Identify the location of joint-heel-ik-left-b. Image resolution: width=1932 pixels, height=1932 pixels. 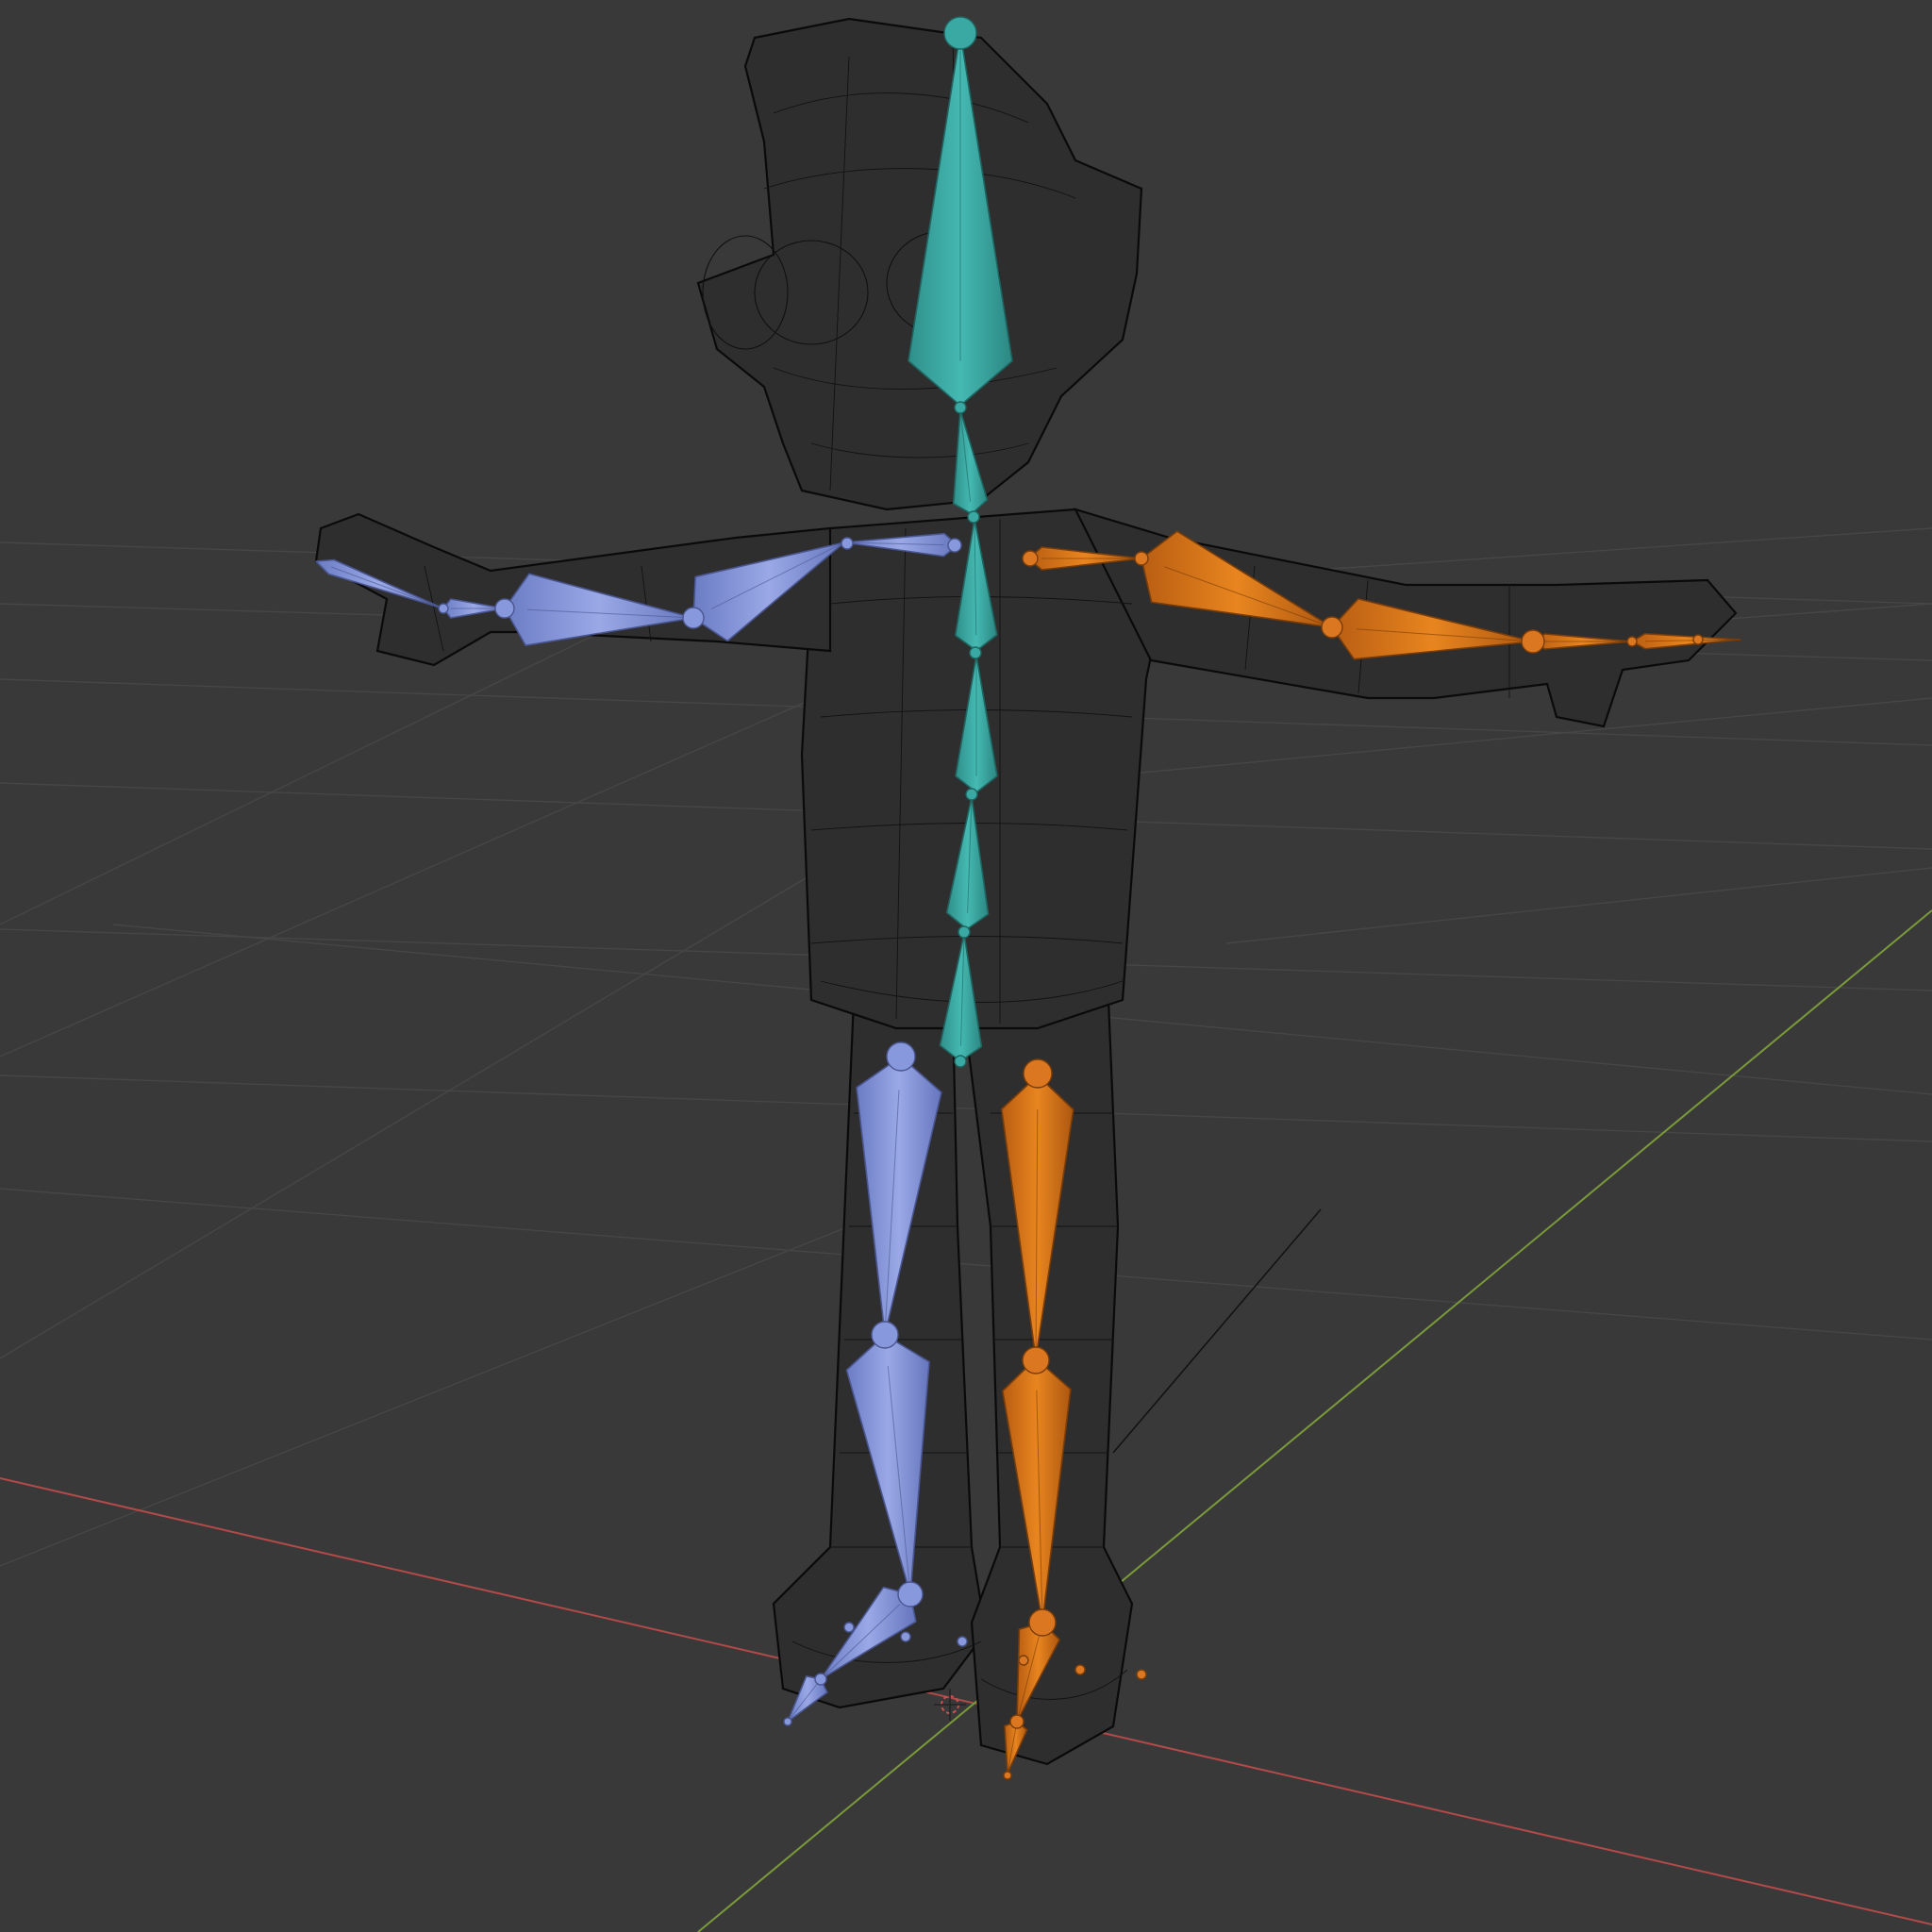
(905, 1637).